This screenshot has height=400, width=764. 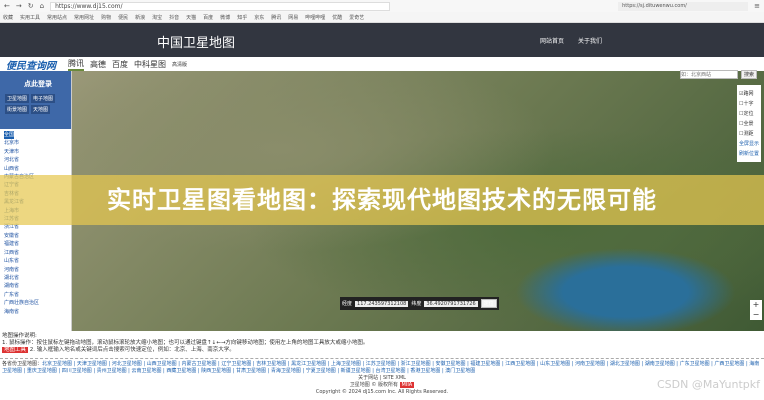 I want to click on bookmark-item: 哔哩哔哩, so click(x=315, y=17).